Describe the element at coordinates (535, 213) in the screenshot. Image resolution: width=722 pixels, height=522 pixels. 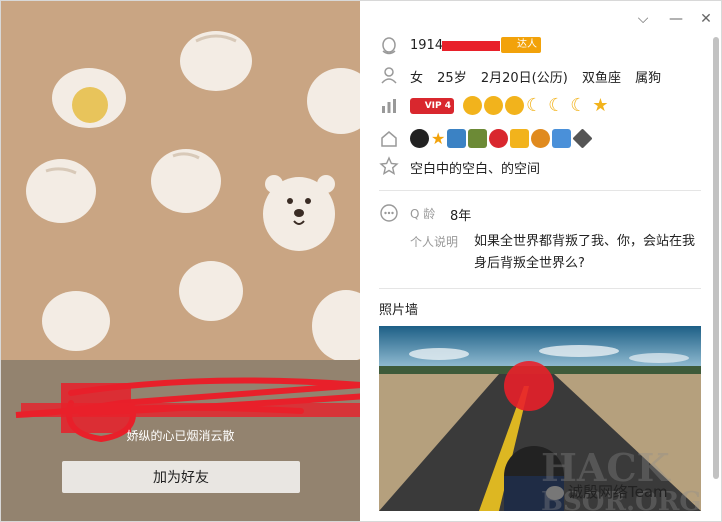
I see `q-age-row: Q 龄 8年` at that location.